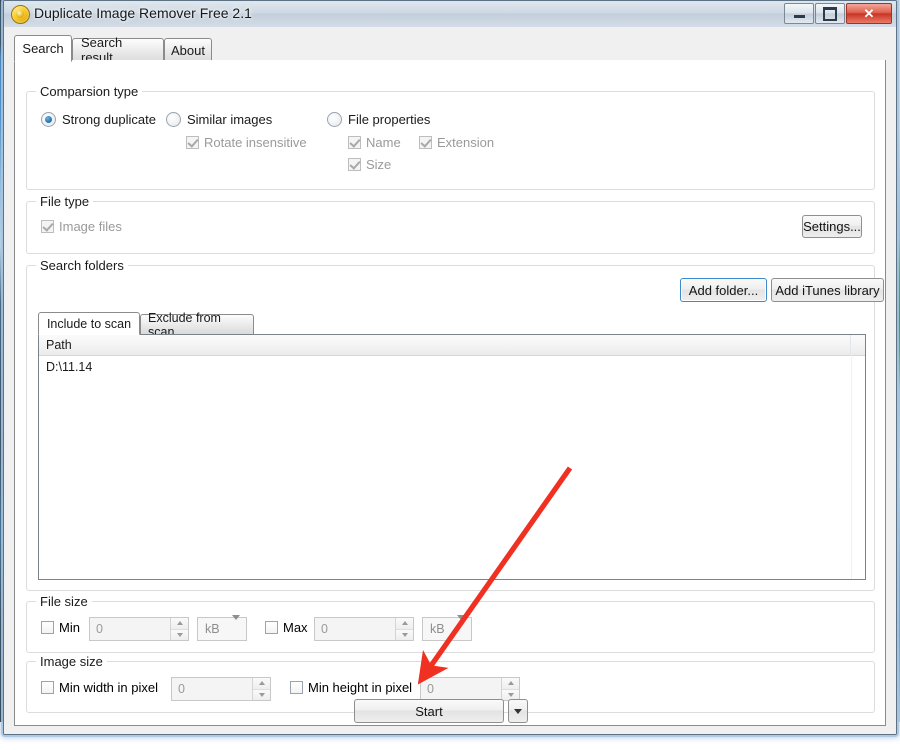 The width and height of the screenshot is (900, 750). Describe the element at coordinates (354, 142) in the screenshot. I see `checkbox-name-box` at that location.